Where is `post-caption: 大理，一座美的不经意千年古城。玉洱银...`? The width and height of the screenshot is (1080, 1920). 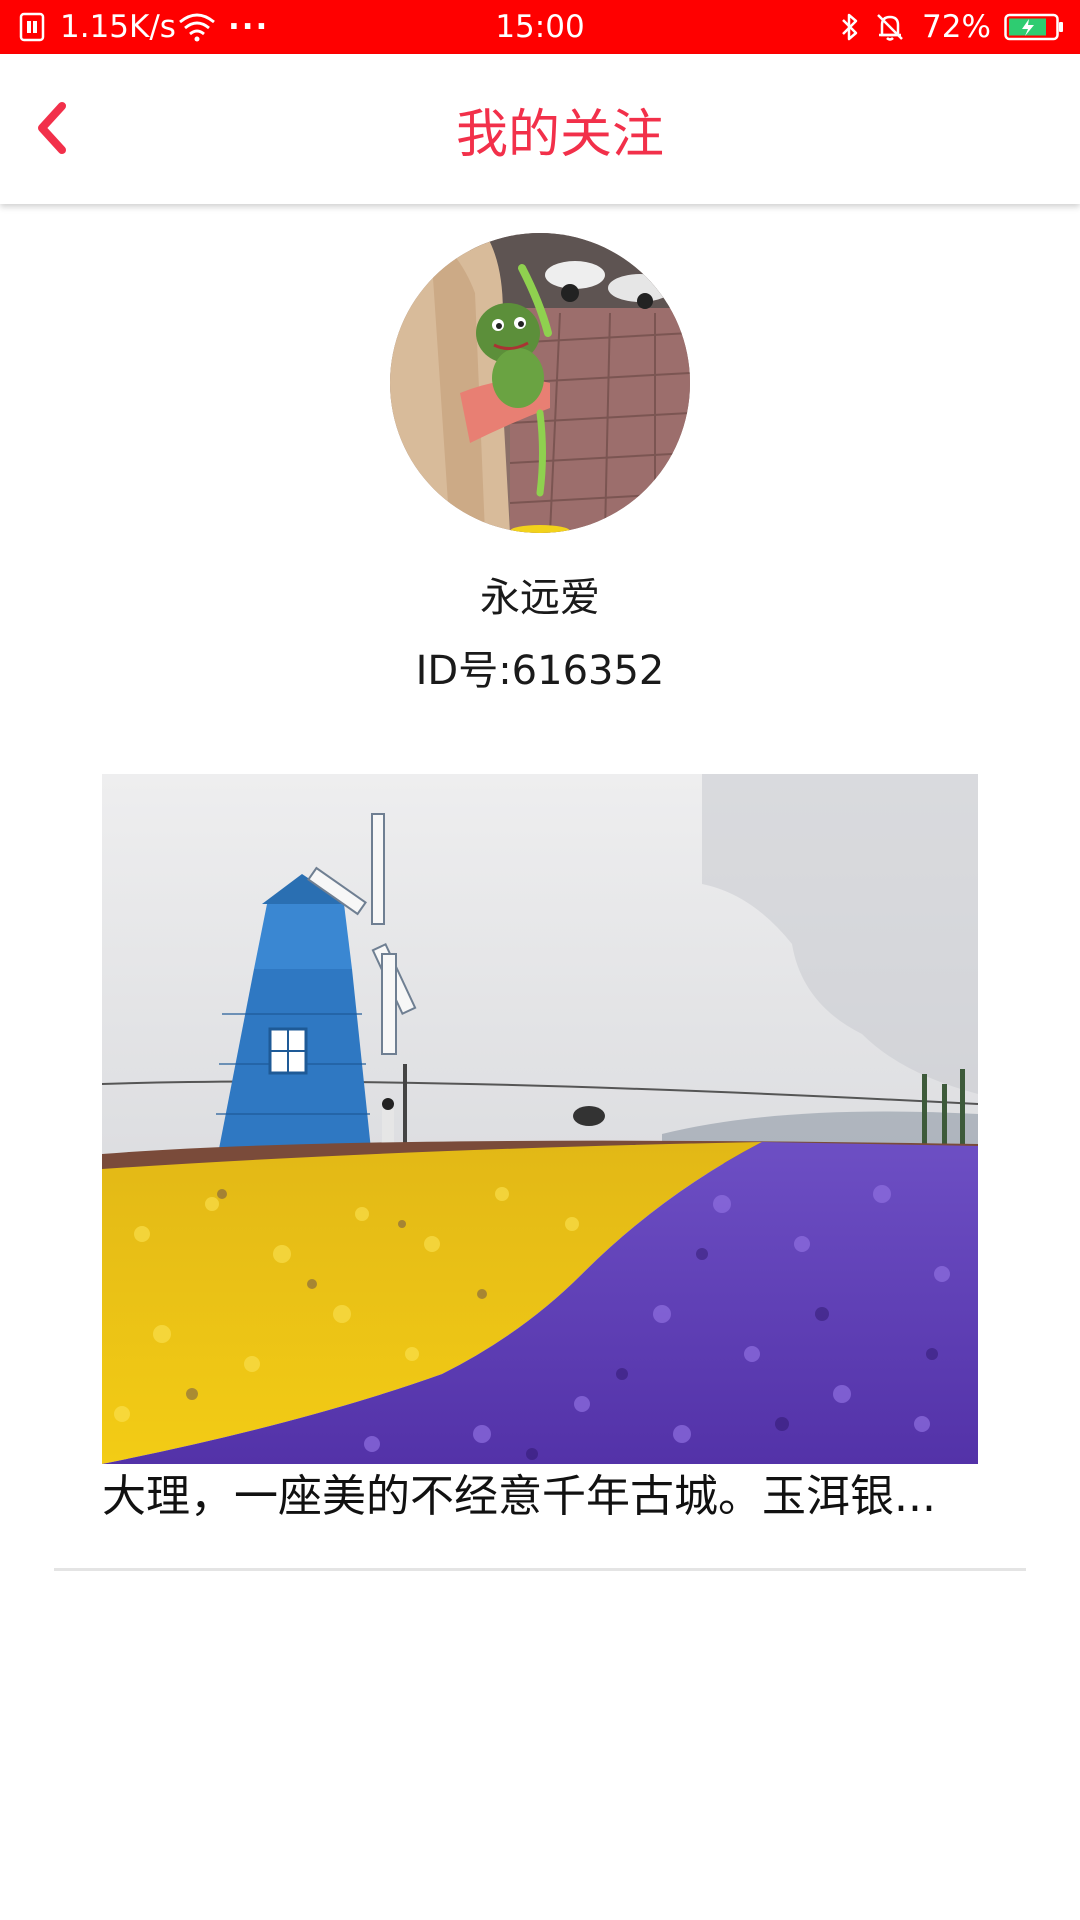
post-caption: 大理，一座美的不经意千年古城。玉洱银... is located at coordinates (519, 1496).